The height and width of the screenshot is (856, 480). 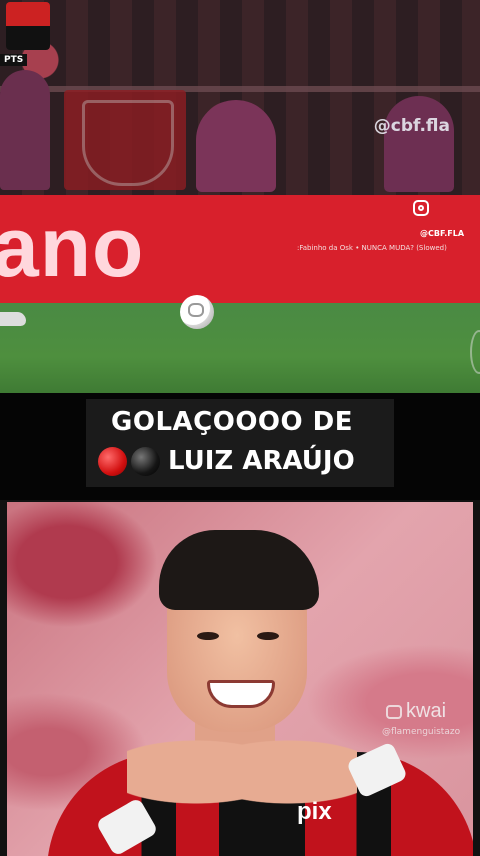 I want to click on caption-line-2: LUIZ ARAÚJO, so click(x=226, y=461).